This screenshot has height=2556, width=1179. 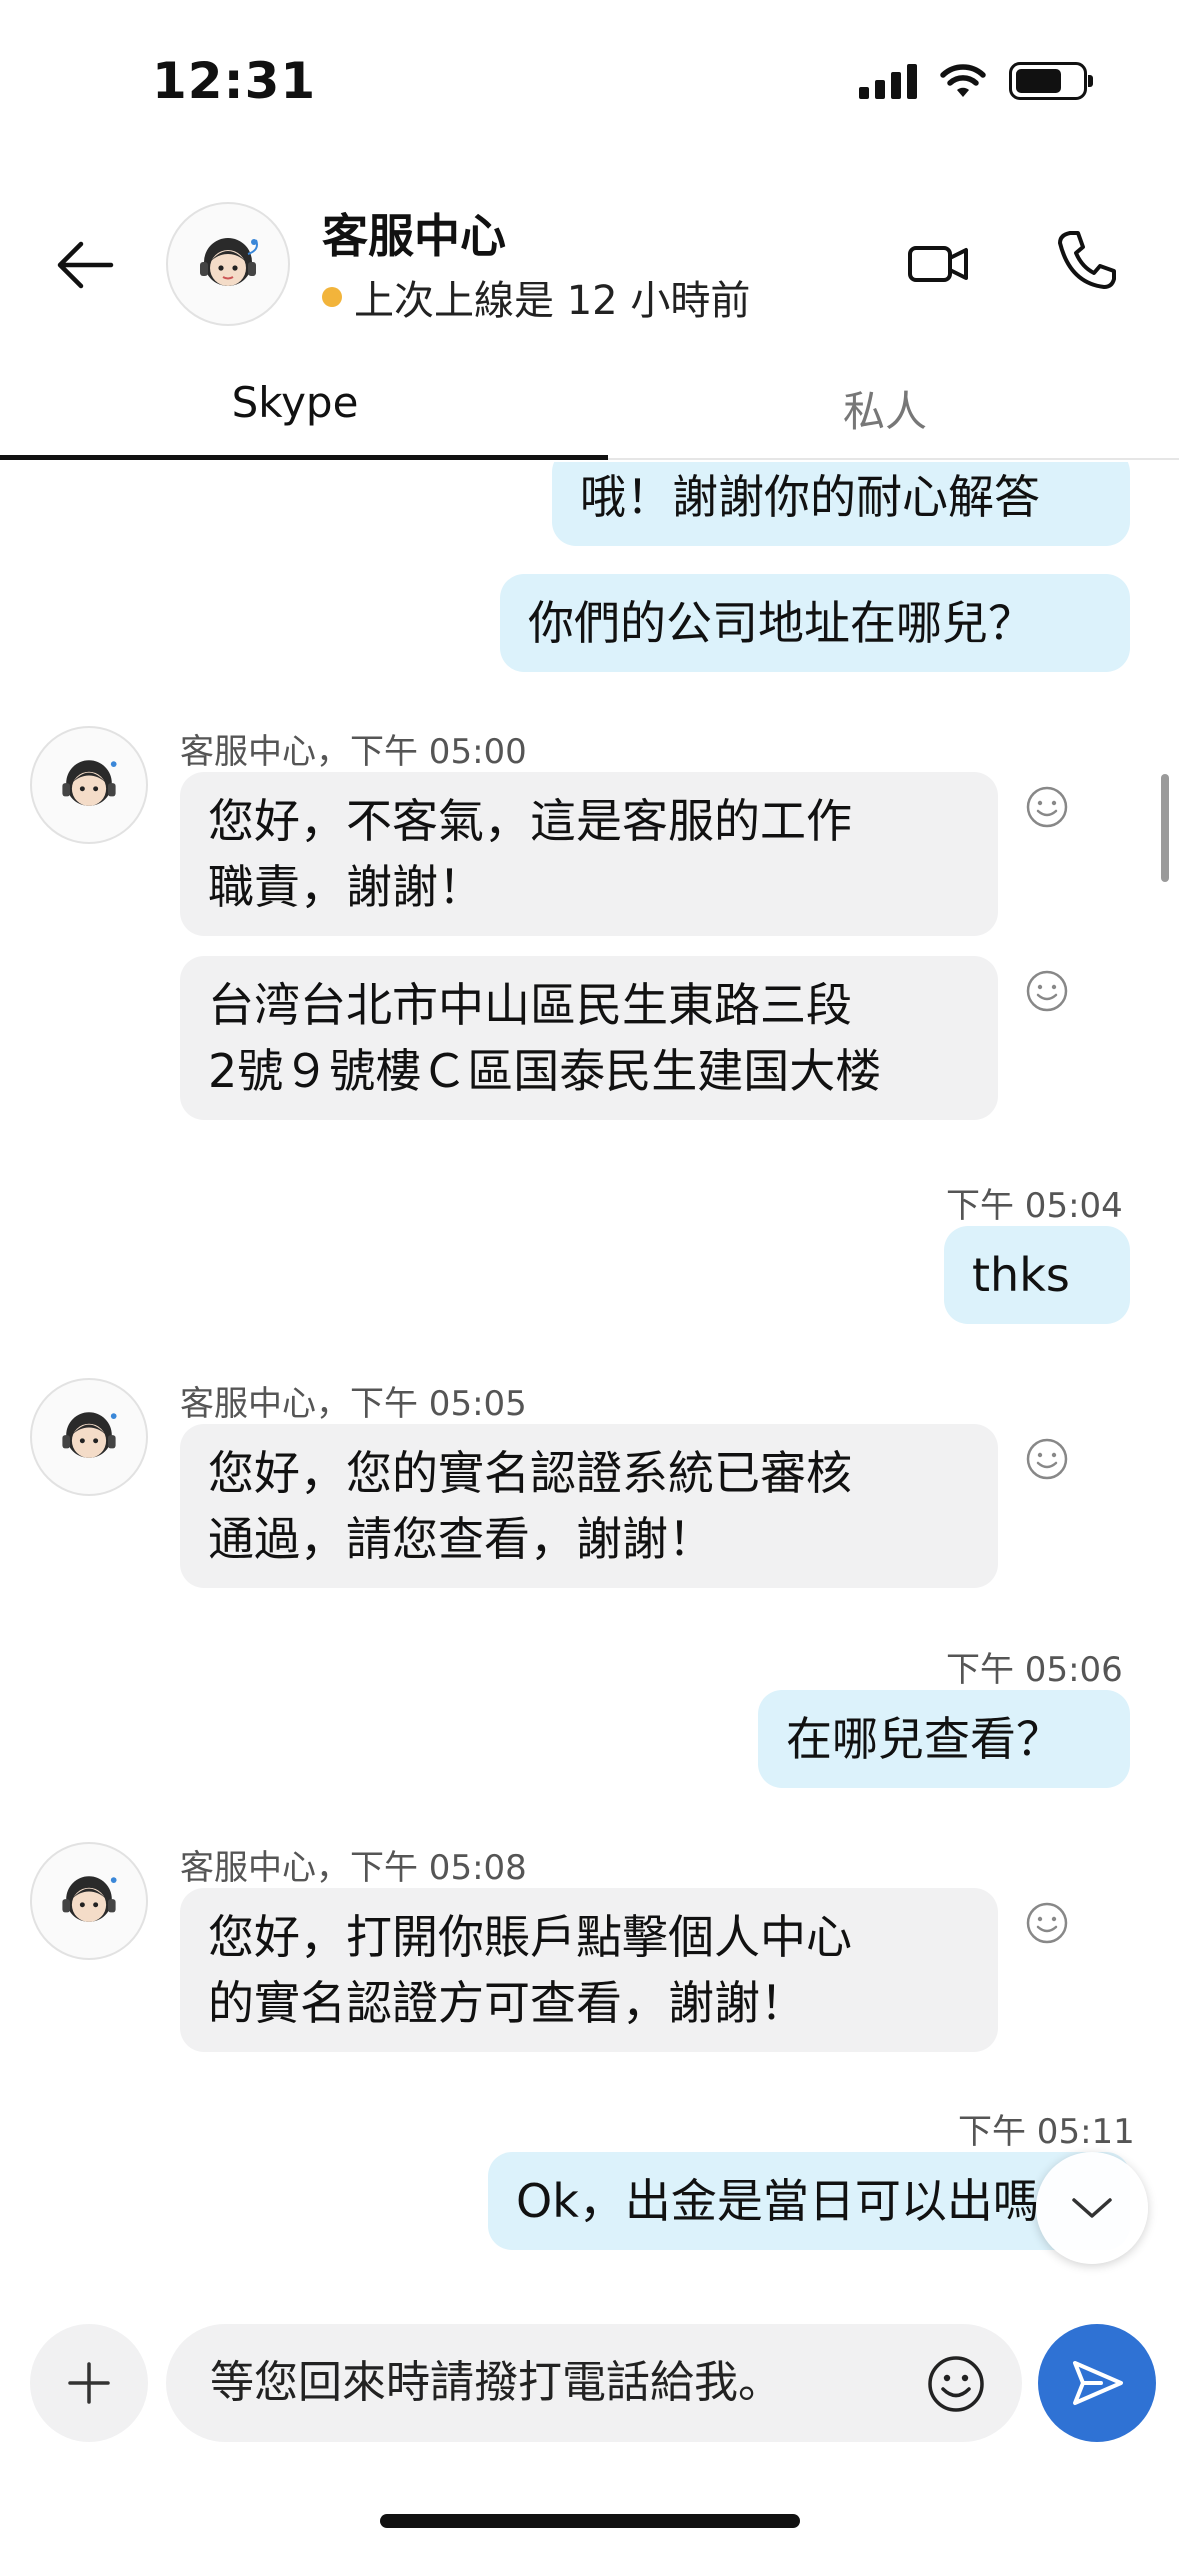 I want to click on add-attachment-button, so click(x=89, y=2383).